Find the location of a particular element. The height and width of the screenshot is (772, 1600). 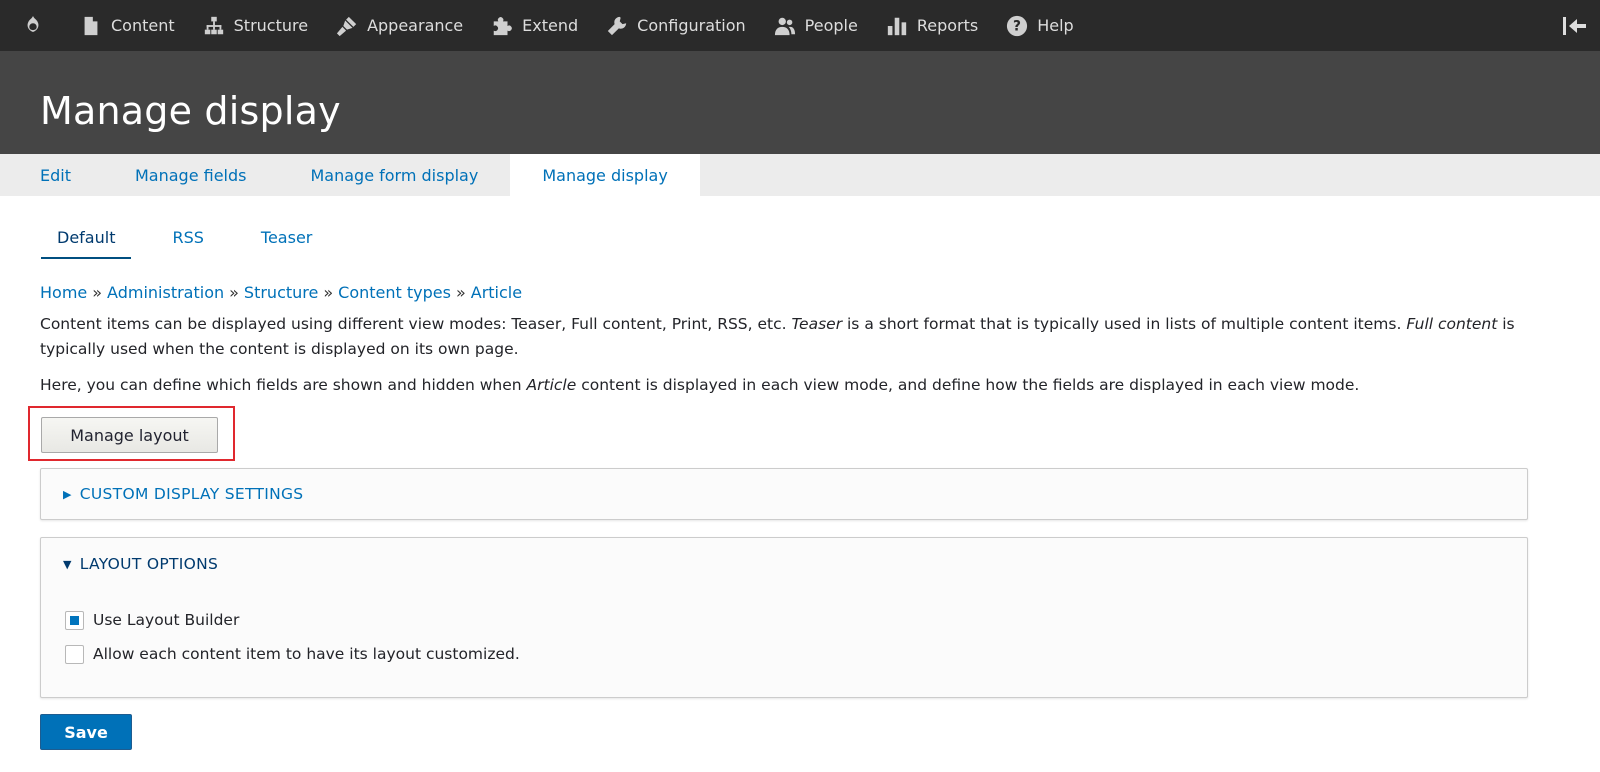

toolbar-label: Appearance is located at coordinates (415, 25).